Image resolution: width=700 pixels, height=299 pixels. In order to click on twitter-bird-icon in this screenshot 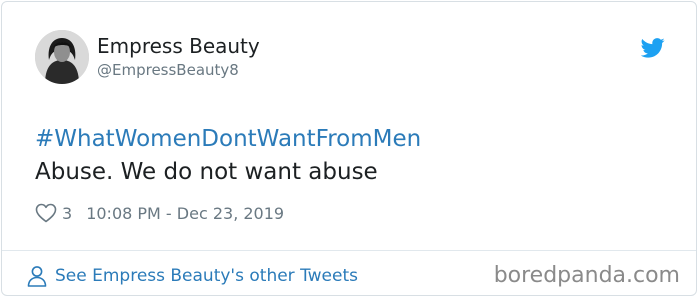, I will do `click(653, 48)`.